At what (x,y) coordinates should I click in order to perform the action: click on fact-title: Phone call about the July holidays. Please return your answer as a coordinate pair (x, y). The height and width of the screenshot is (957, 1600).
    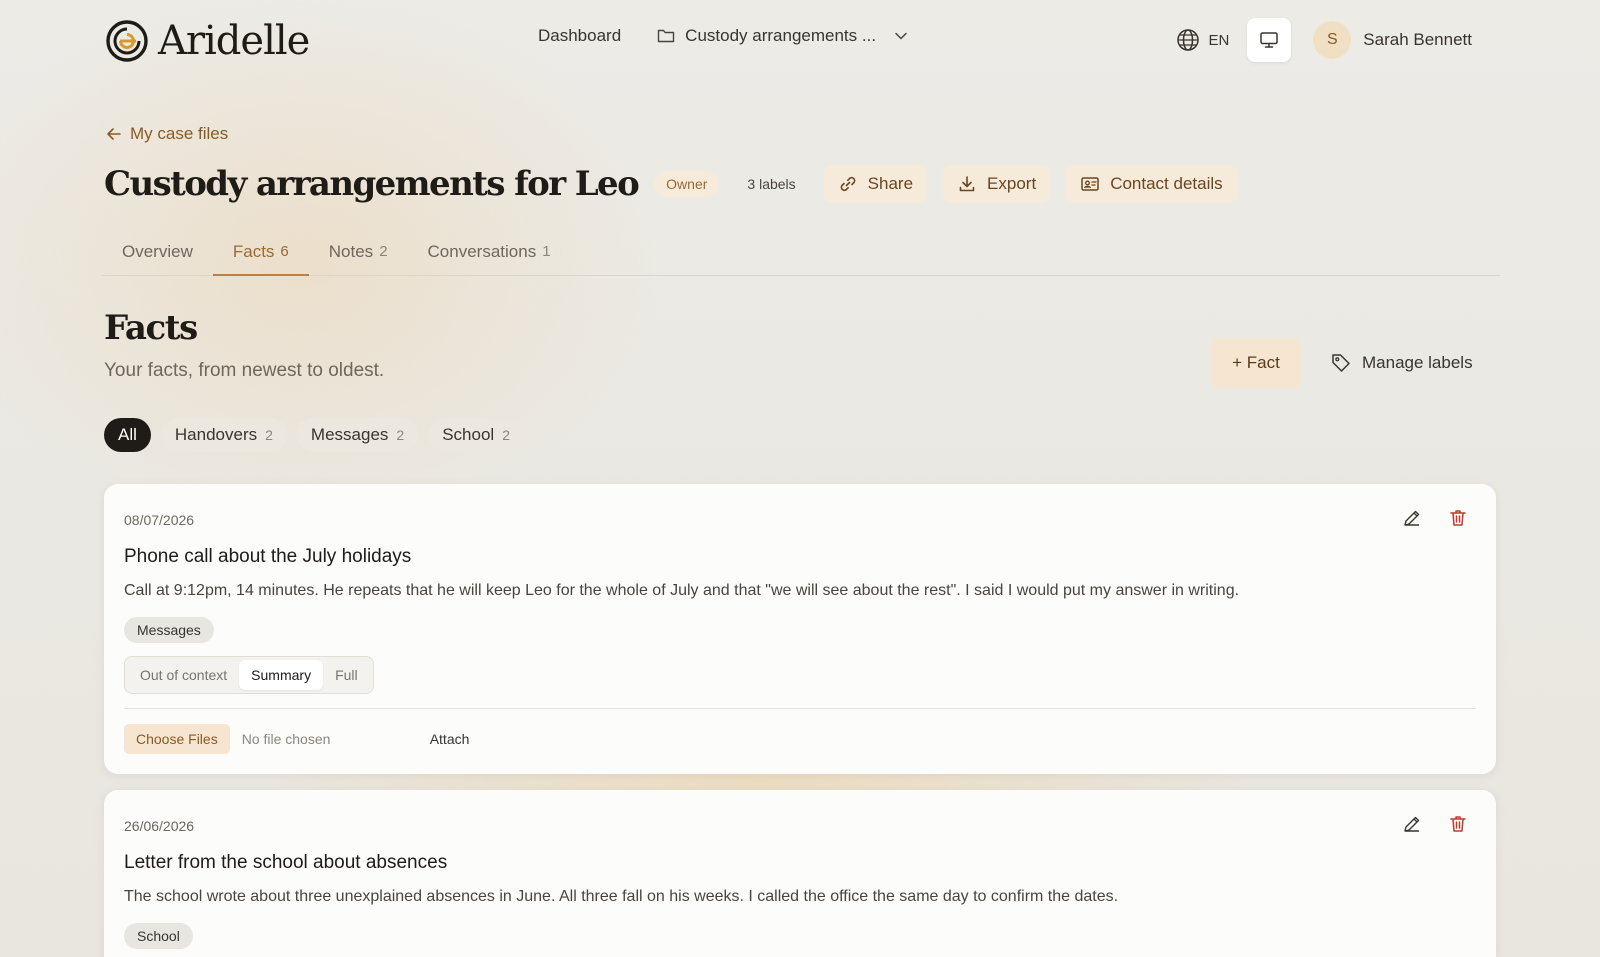
    Looking at the image, I should click on (268, 556).